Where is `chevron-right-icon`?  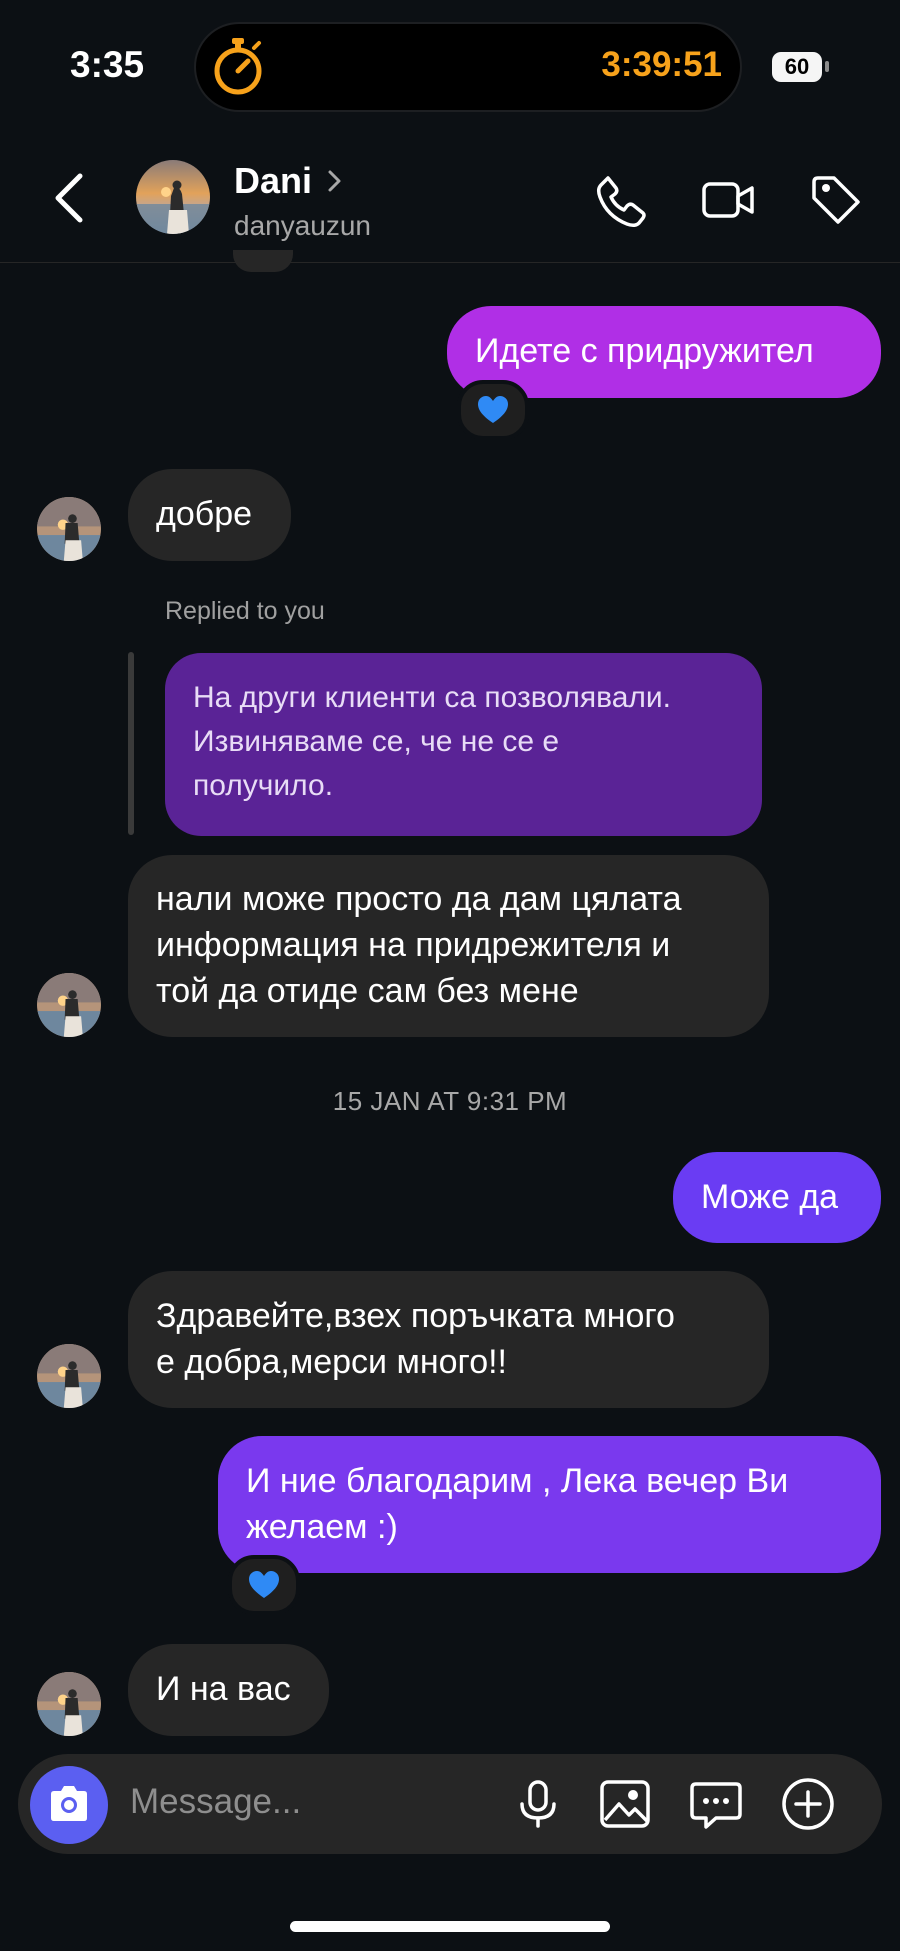
chevron-right-icon is located at coordinates (334, 181).